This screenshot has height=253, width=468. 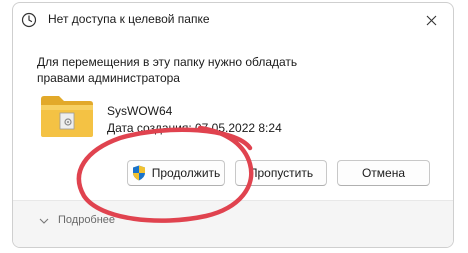 I want to click on details-toggle: Подробнее, so click(x=86, y=220).